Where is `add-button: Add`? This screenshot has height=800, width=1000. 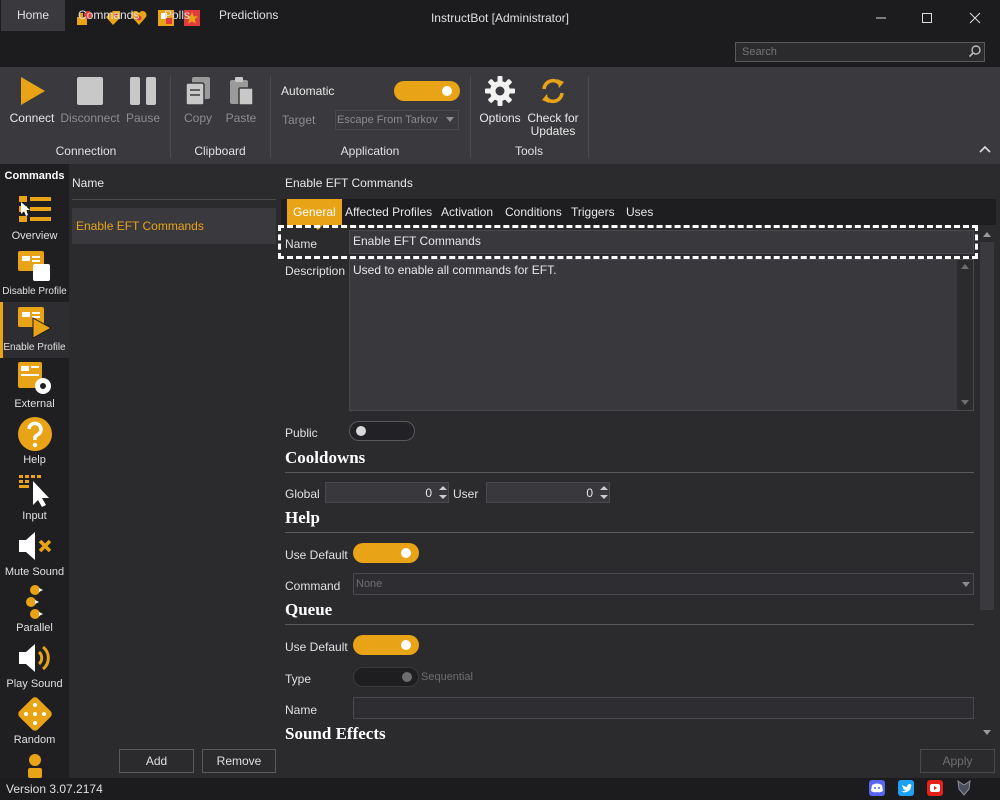
add-button: Add is located at coordinates (156, 761).